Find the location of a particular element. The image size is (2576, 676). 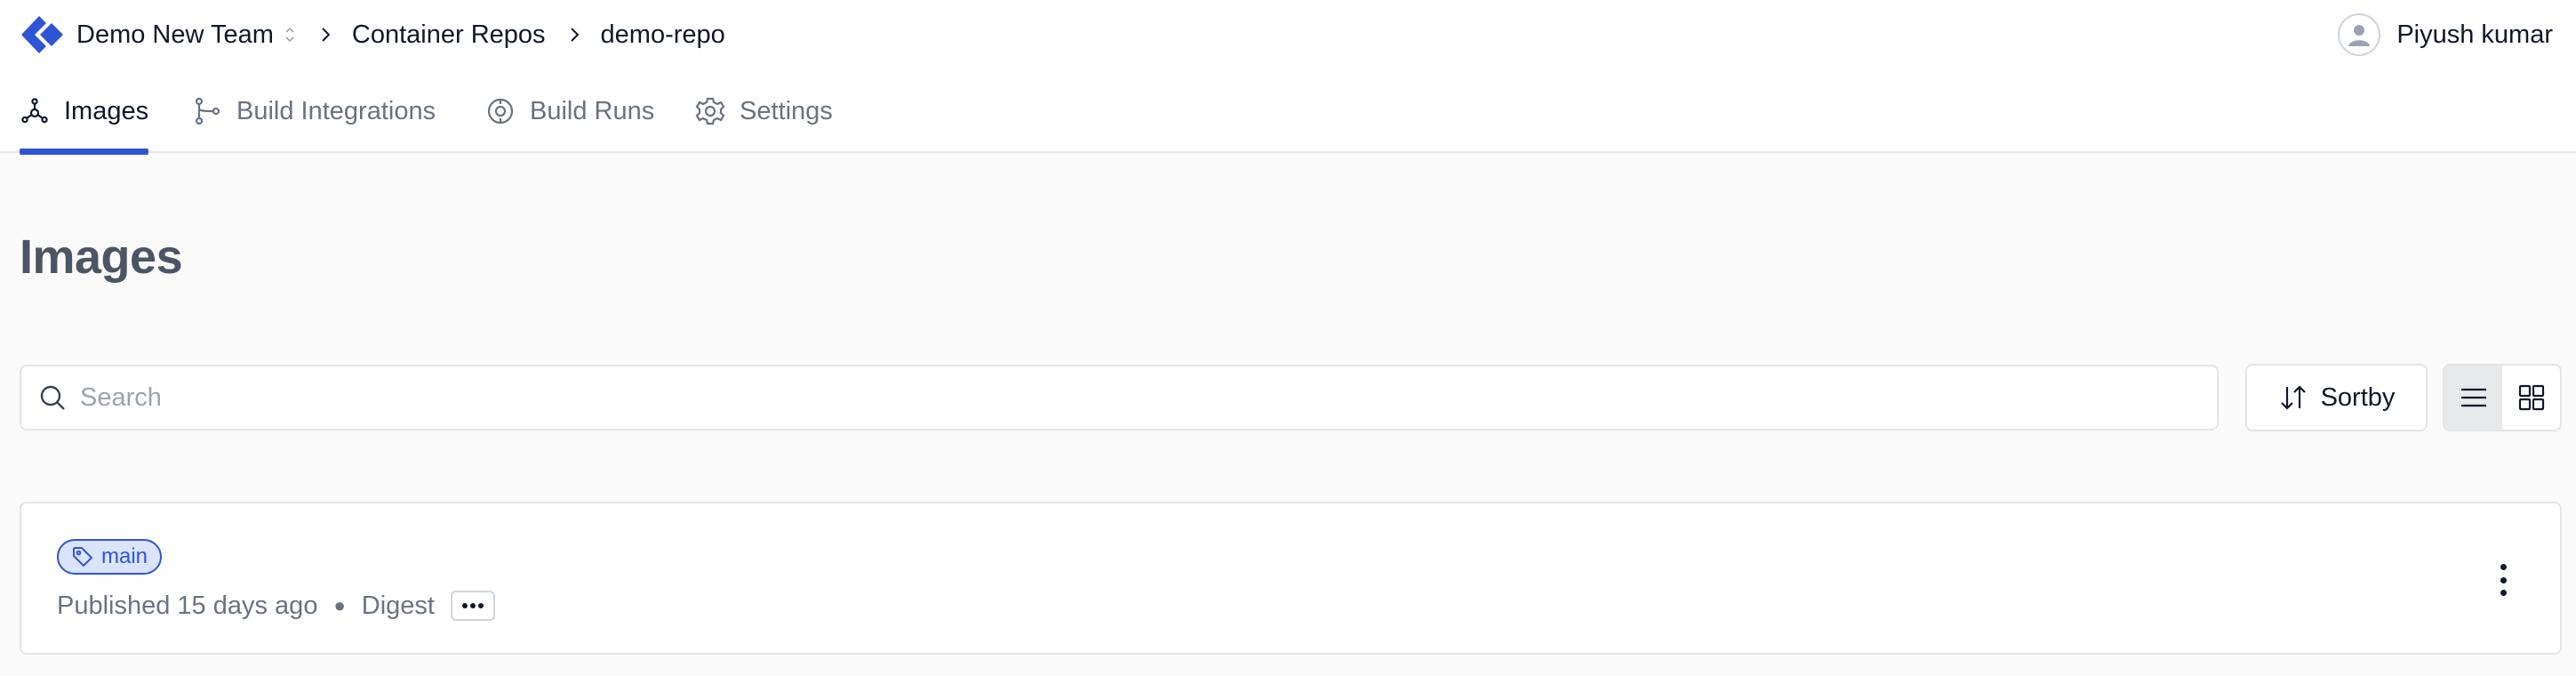

grid-icon is located at coordinates (2531, 397).